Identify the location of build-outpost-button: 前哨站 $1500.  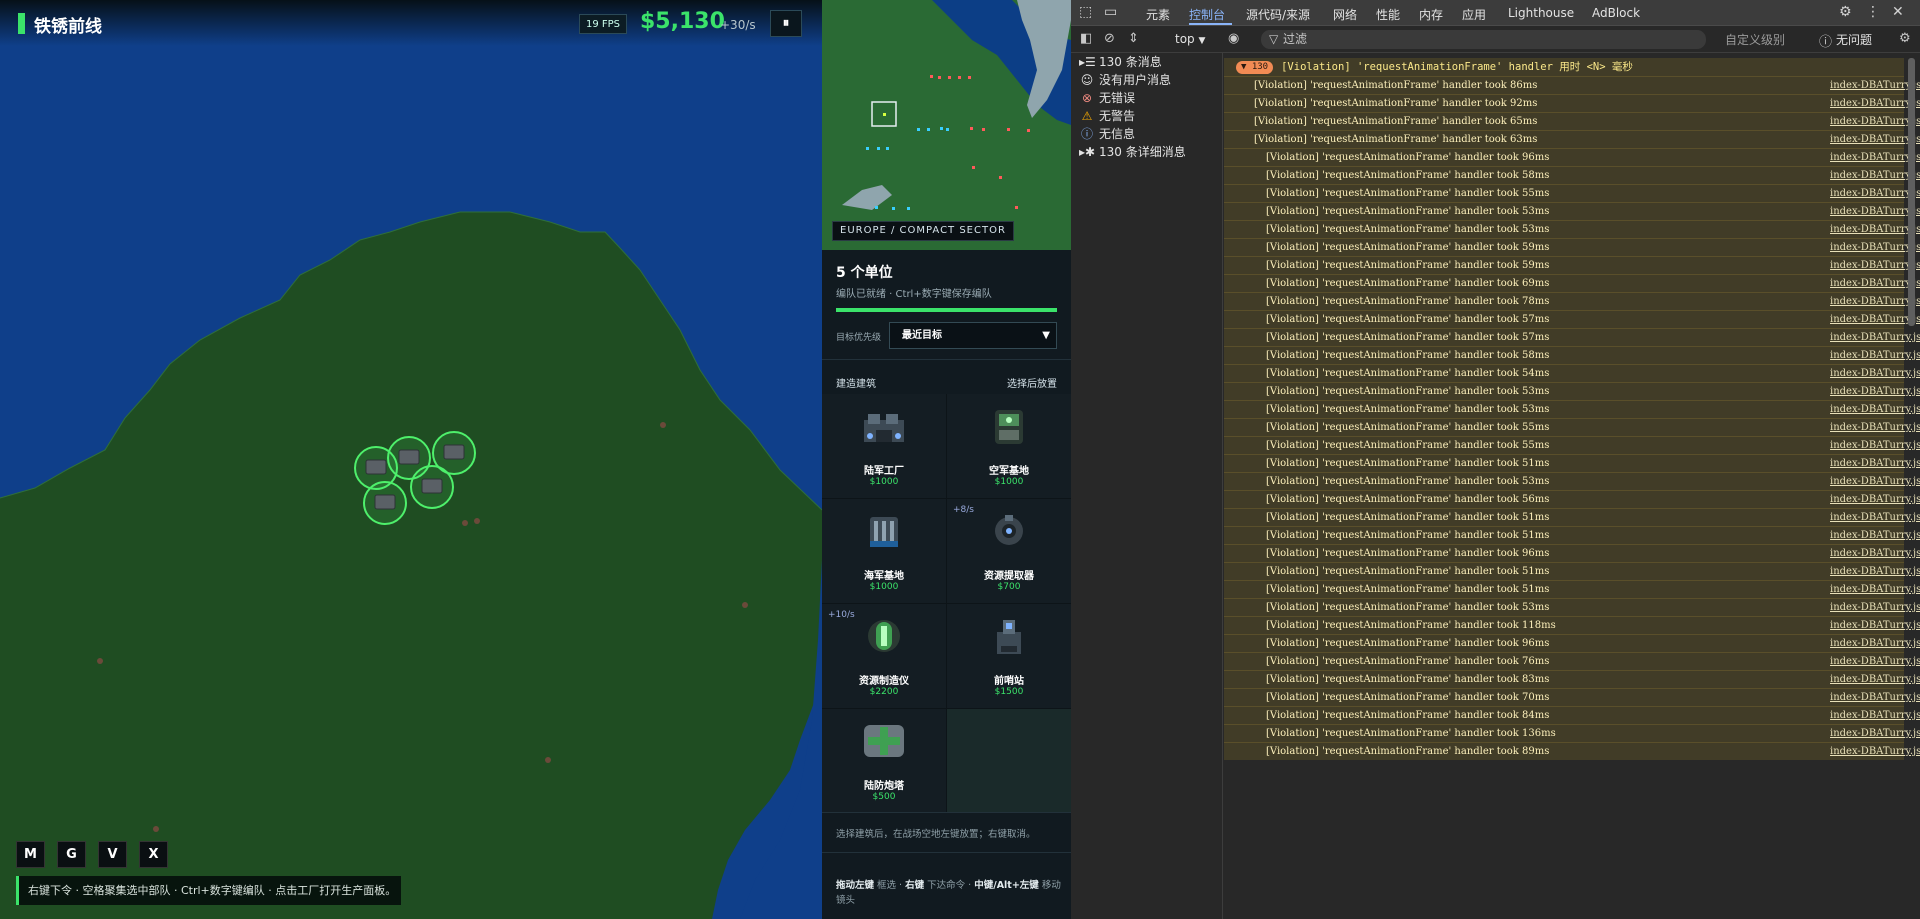
(1009, 656).